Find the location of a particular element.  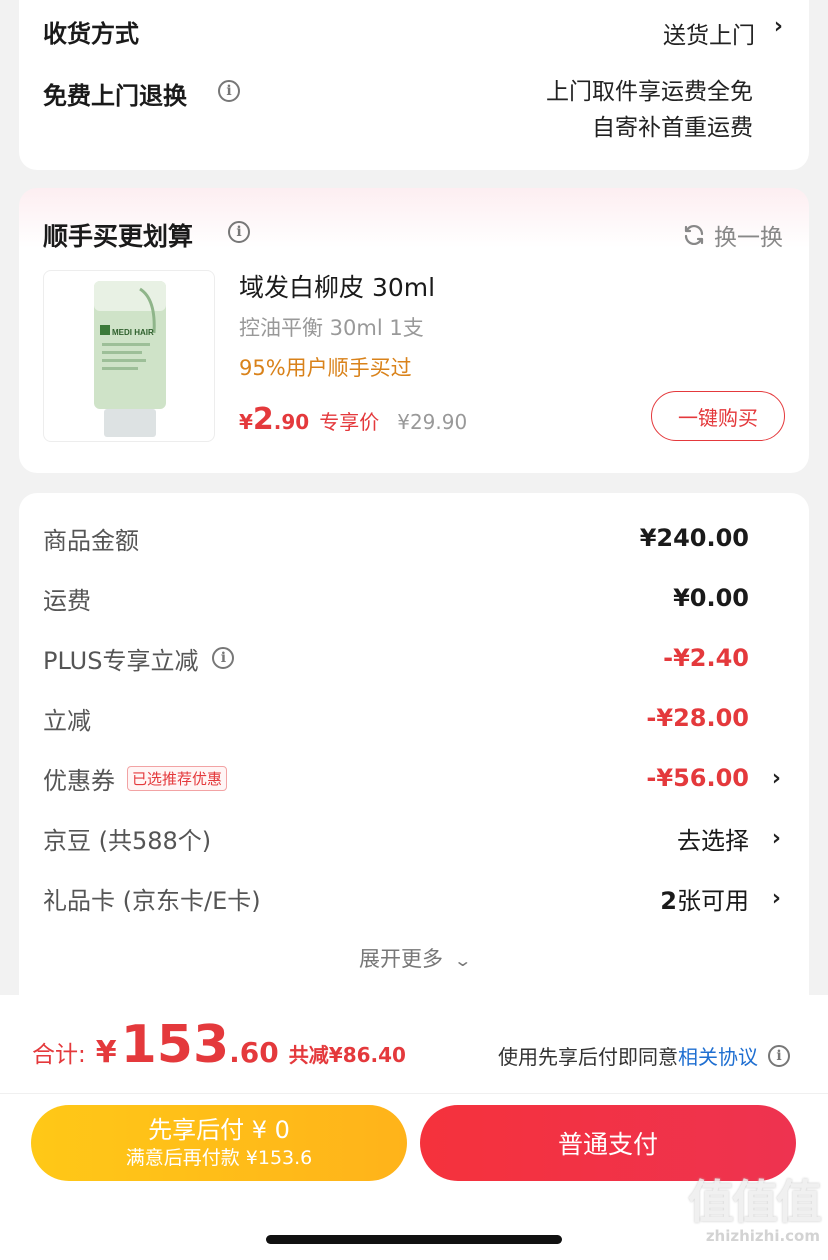

normal-pay-button: 普通支付 is located at coordinates (608, 1143).